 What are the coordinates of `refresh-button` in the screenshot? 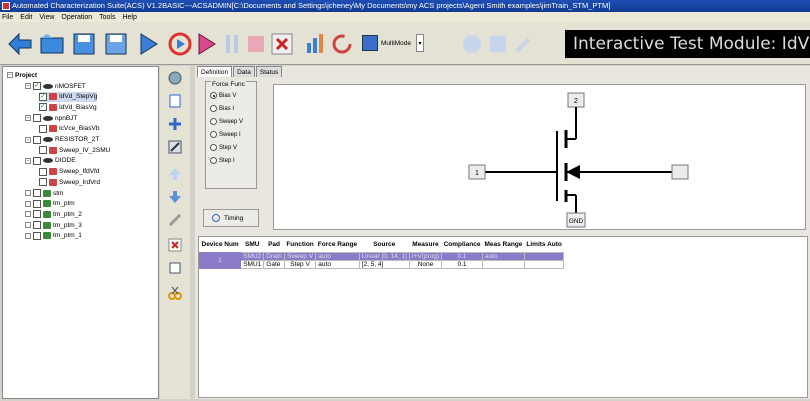 It's located at (342, 44).